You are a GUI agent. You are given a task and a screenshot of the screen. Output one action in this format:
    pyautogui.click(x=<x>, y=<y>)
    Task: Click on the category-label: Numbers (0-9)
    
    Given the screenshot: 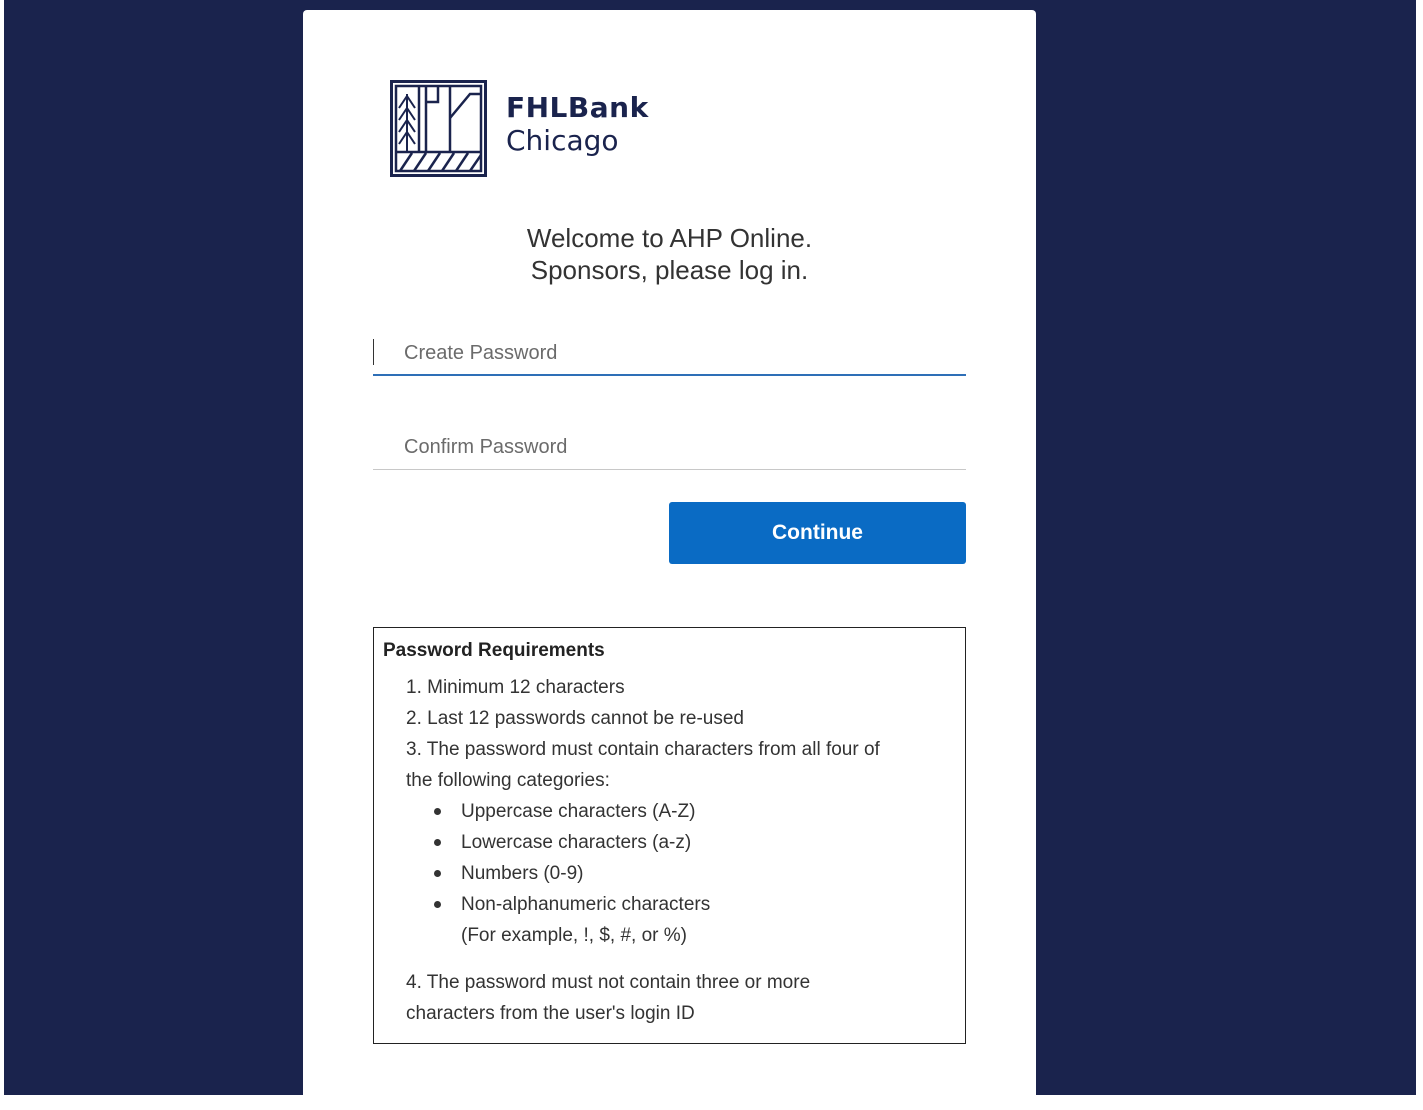 What is the action you would take?
    pyautogui.click(x=522, y=873)
    